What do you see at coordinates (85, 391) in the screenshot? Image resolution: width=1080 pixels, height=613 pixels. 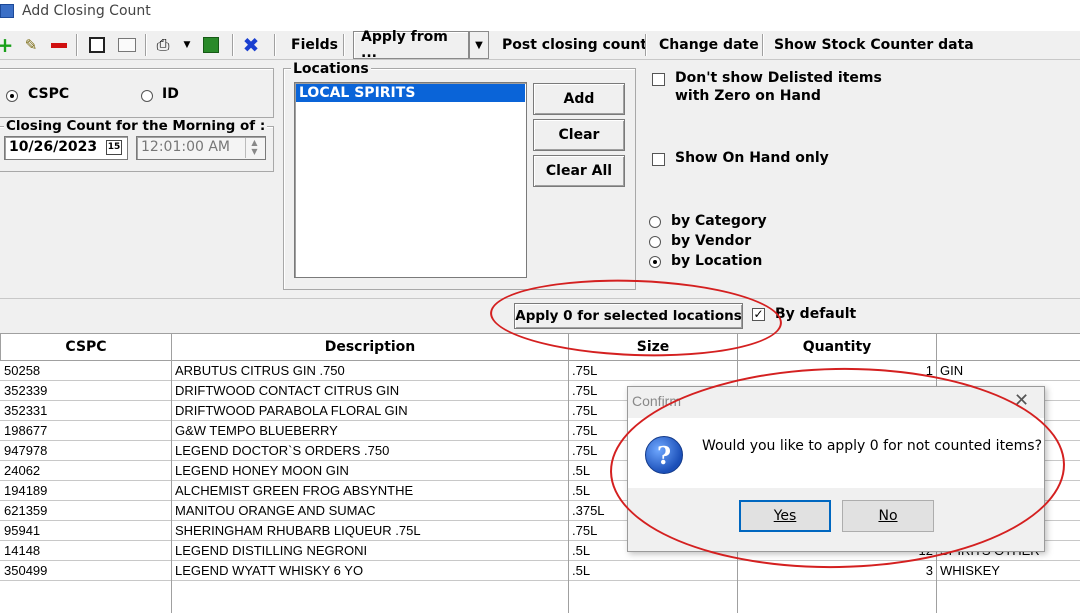 I see `cell-cspc: 352339` at bounding box center [85, 391].